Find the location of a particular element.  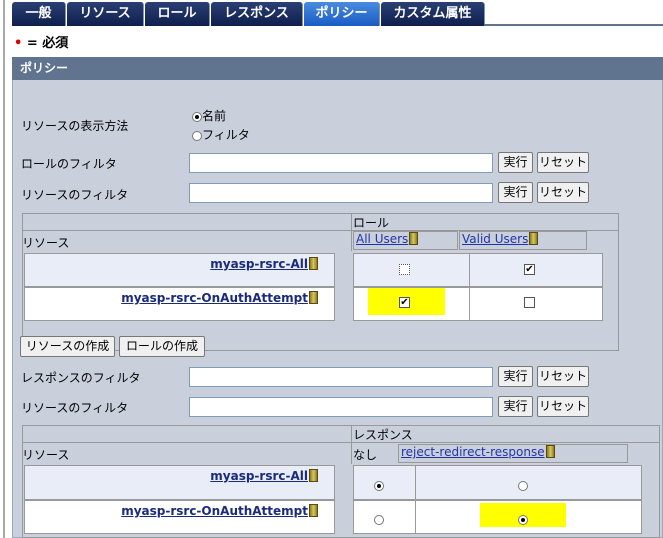

role-column-valid-users: Valid Users is located at coordinates (523, 240).